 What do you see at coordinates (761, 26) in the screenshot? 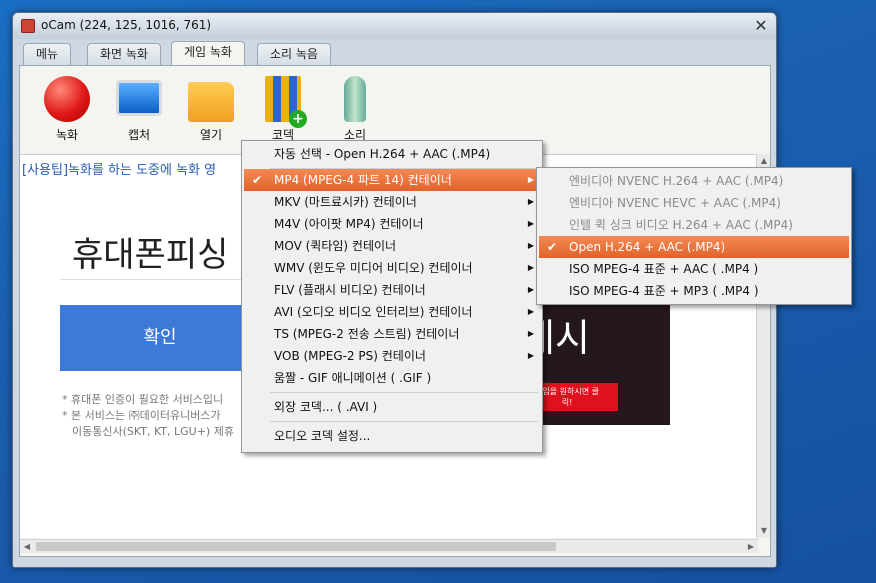
I see `close-button: ✕` at bounding box center [761, 26].